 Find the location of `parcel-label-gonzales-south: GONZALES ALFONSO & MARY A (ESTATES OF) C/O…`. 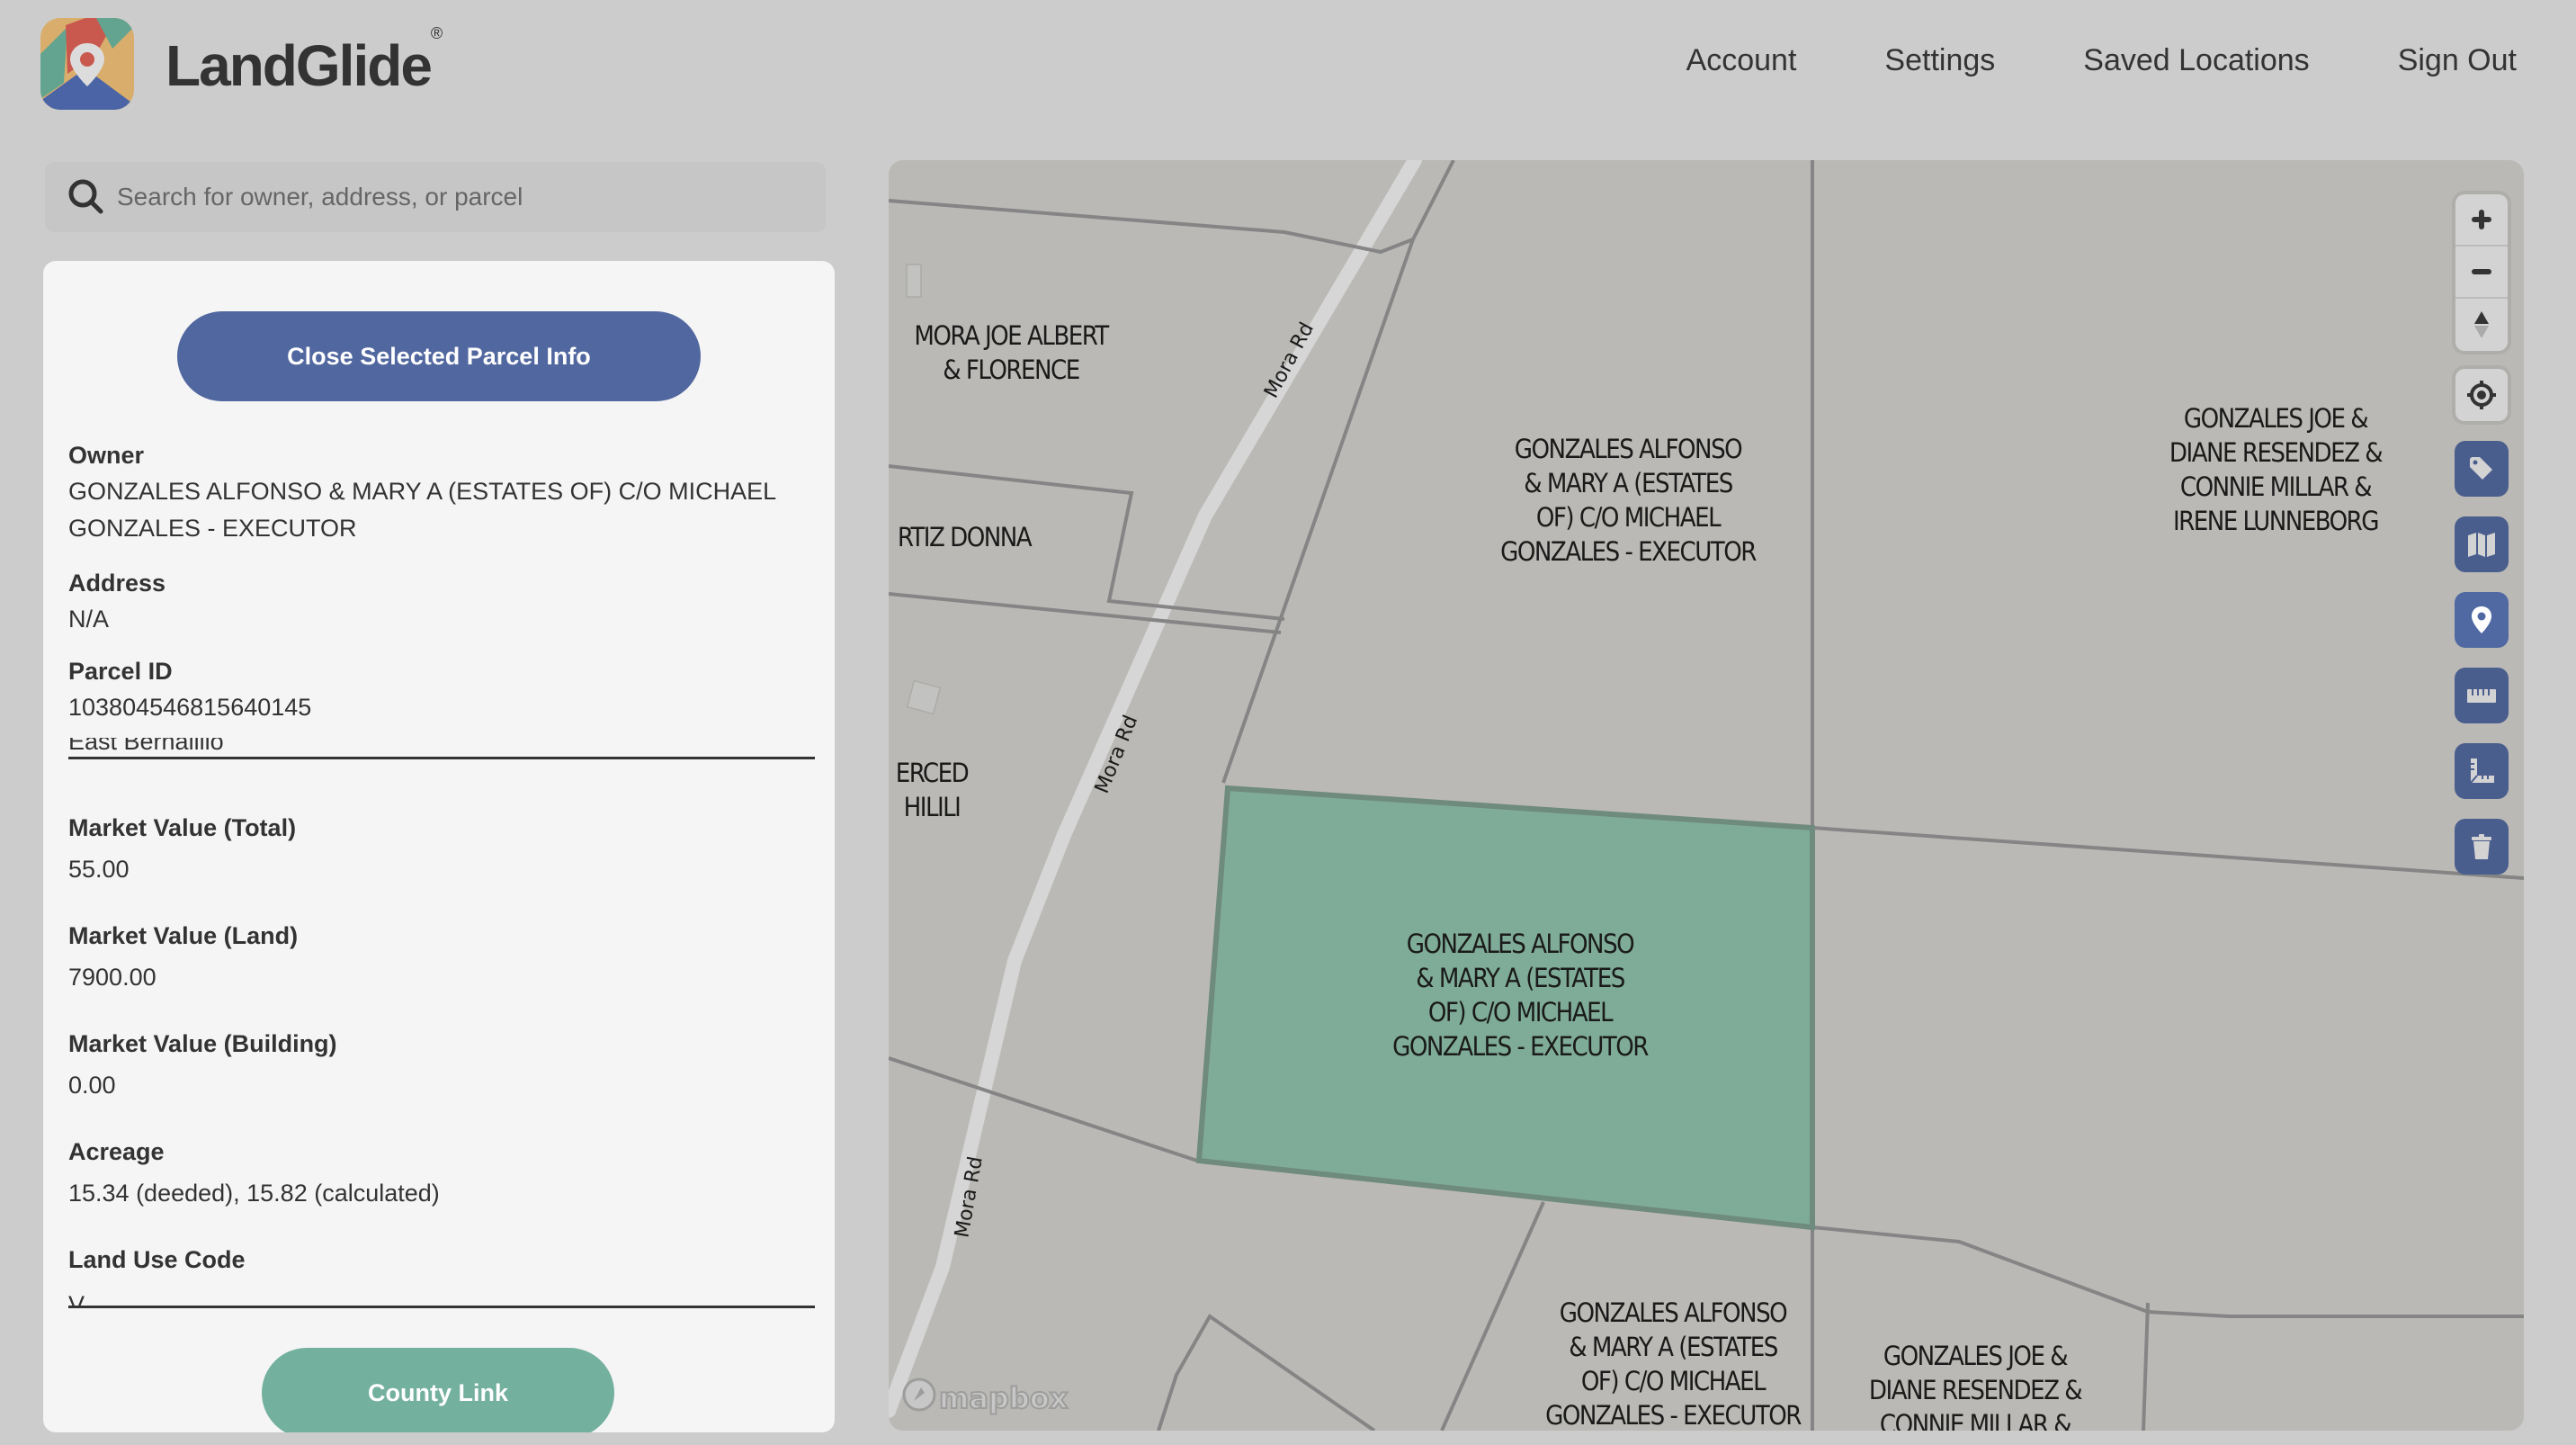

parcel-label-gonzales-south: GONZALES ALFONSO & MARY A (ESTATES OF) C/O… is located at coordinates (1673, 1364).